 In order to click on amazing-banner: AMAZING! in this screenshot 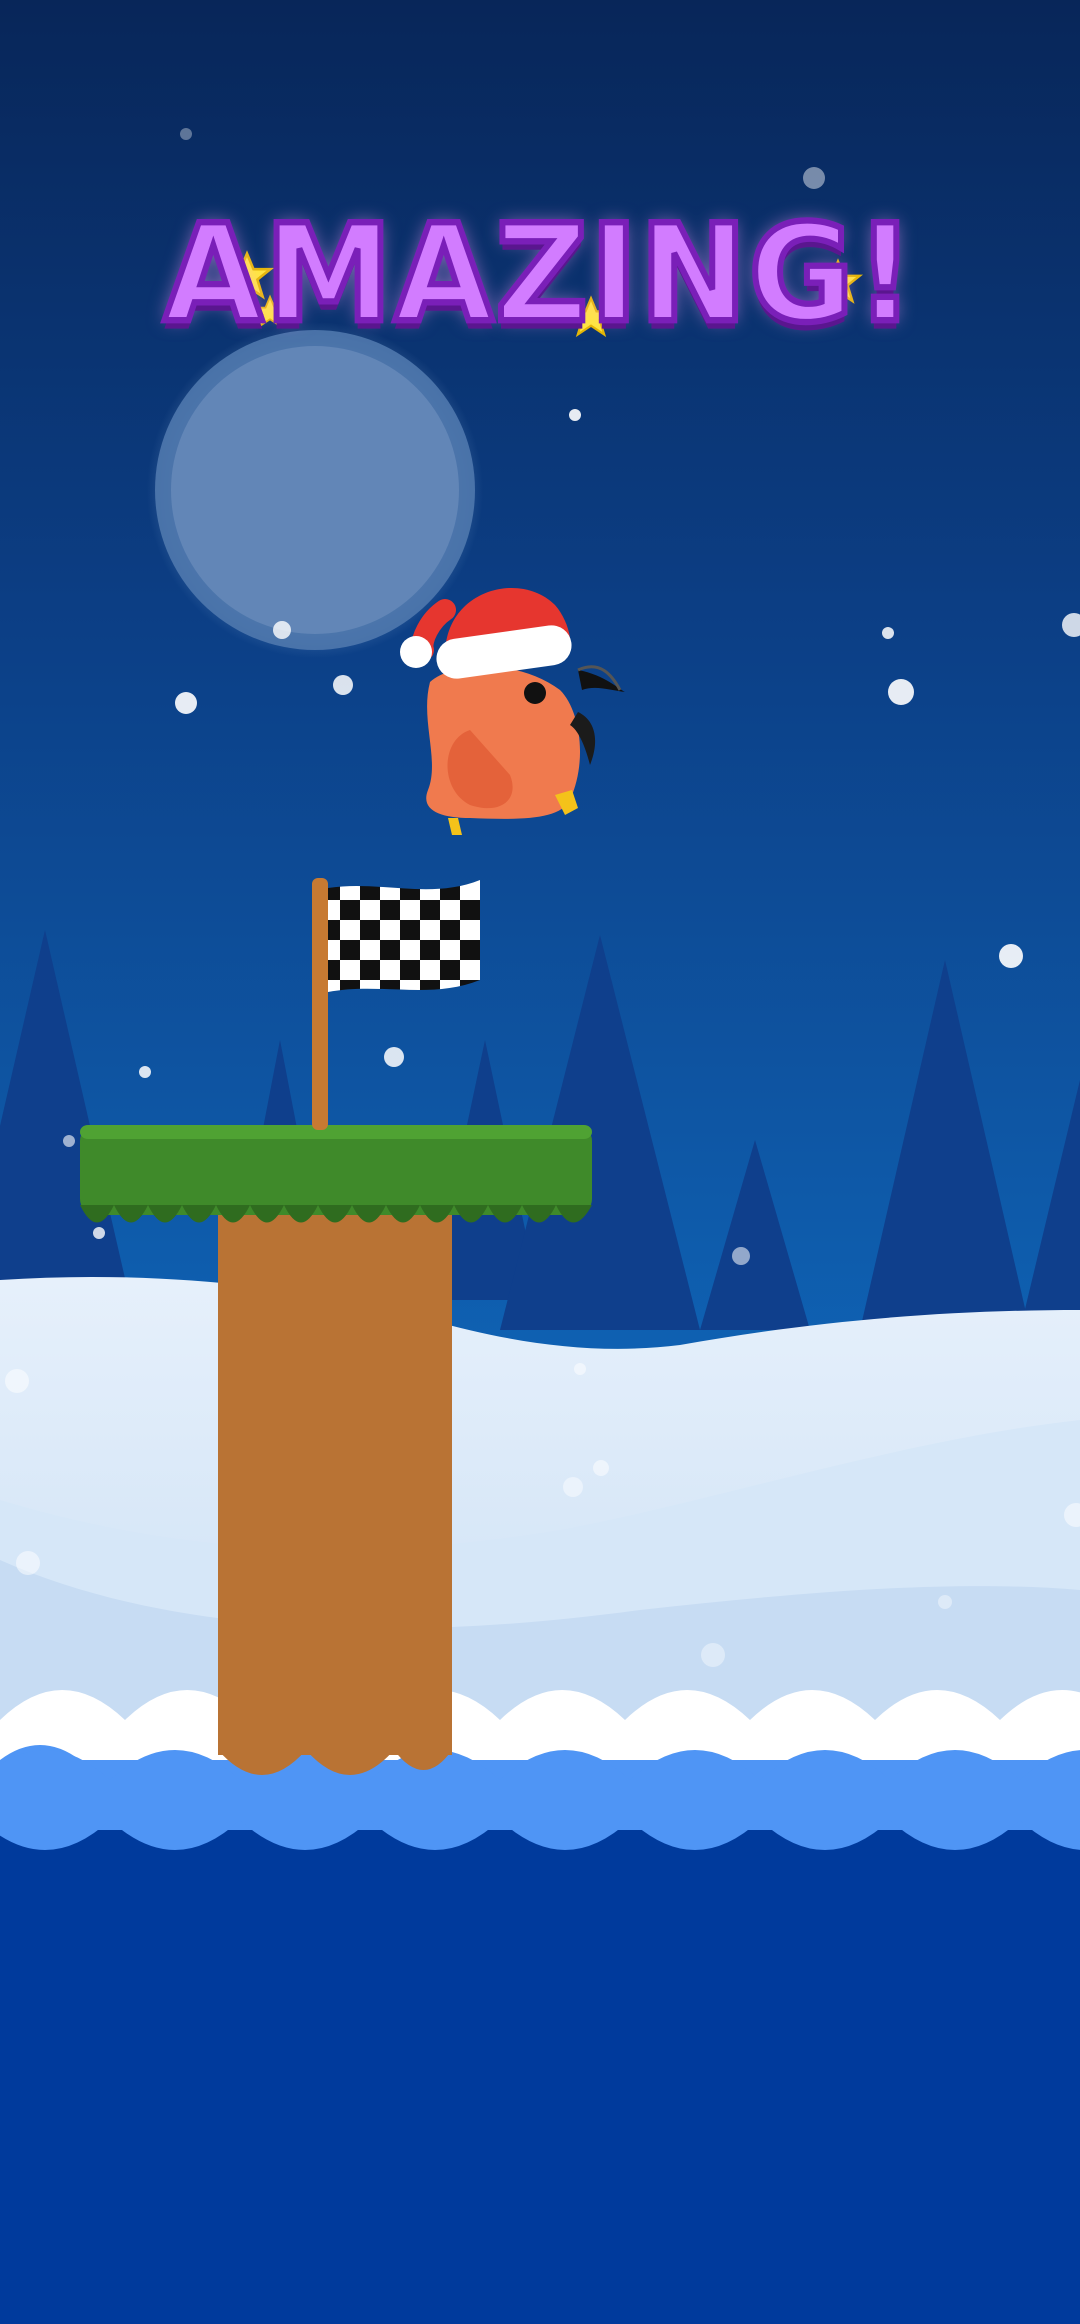, I will do `click(539, 274)`.